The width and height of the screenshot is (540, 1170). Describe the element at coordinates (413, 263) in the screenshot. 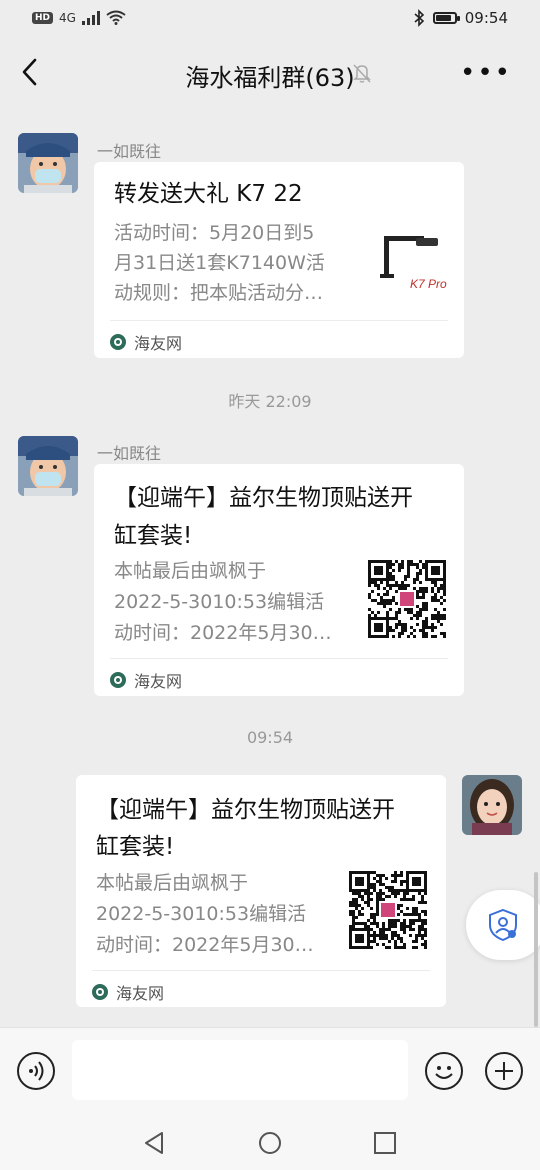

I see `aquarium-lamp-icon: K7 Pro` at that location.